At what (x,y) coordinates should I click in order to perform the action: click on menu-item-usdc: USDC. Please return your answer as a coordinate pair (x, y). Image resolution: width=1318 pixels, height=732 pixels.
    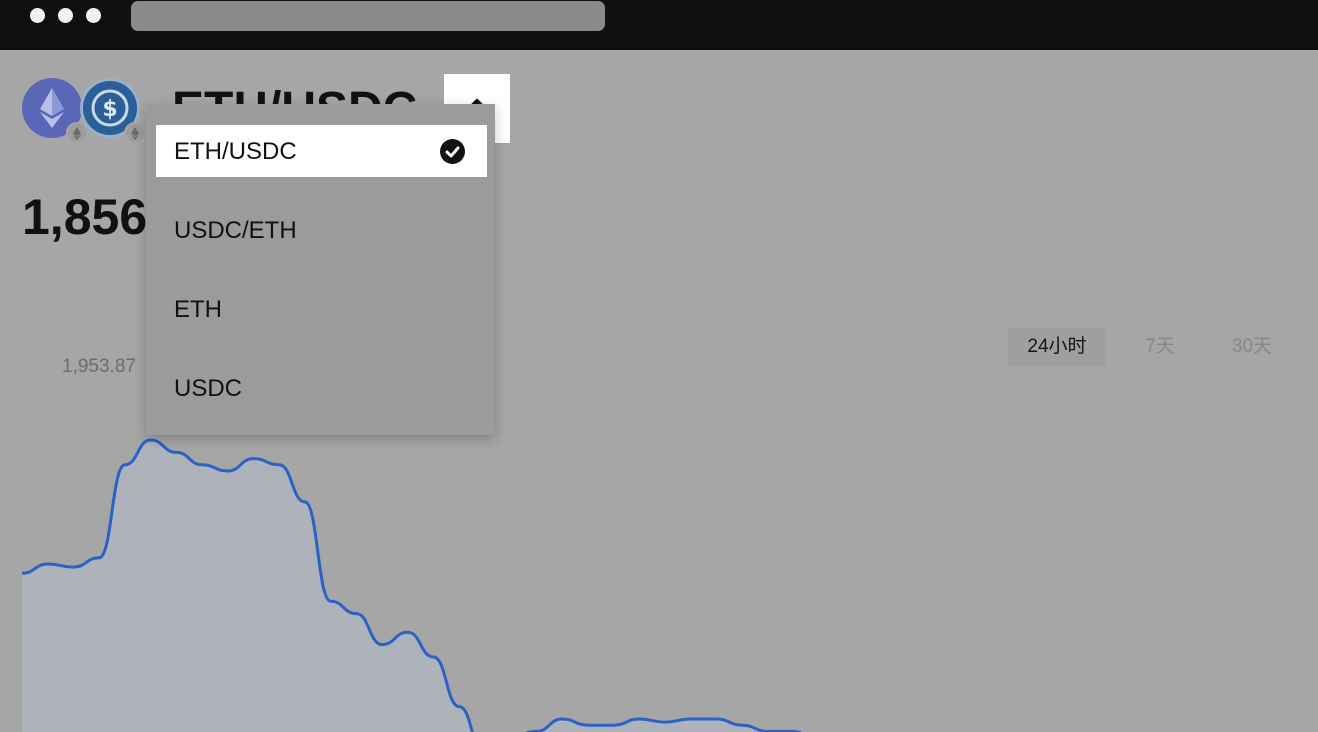
    Looking at the image, I should click on (321, 388).